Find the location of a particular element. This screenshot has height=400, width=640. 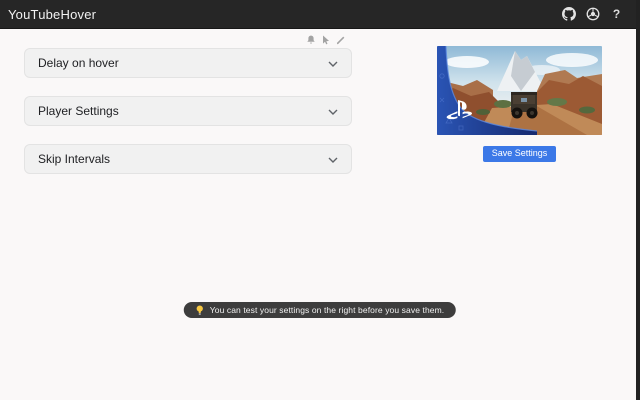

preview-panel: Save Settings is located at coordinates (519, 104).